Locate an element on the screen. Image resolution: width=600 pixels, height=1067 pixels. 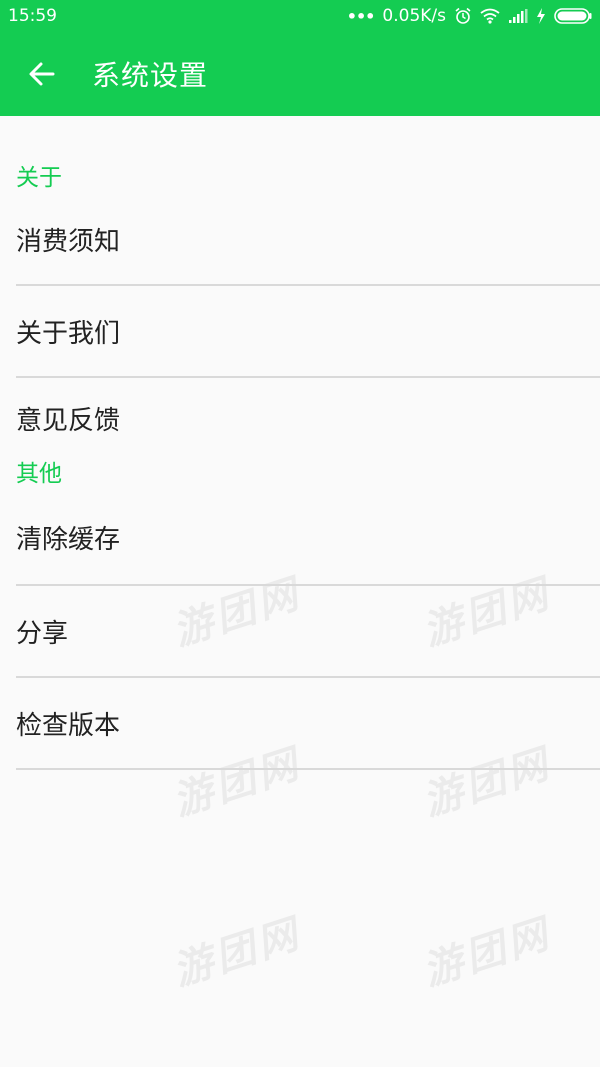
settings-item-label: 检查版本 is located at coordinates (68, 725).